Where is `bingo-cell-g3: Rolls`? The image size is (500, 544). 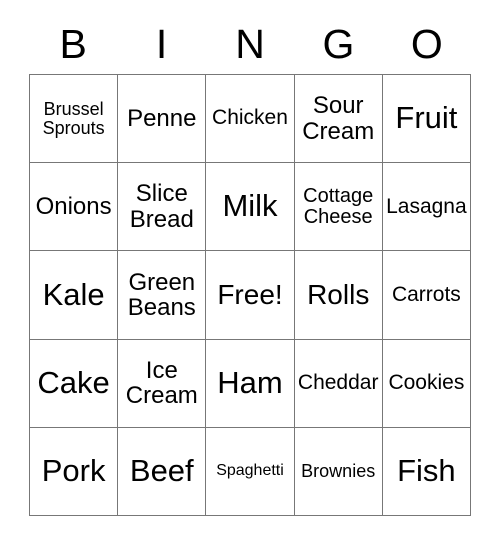
bingo-cell-g3: Rolls is located at coordinates (338, 295).